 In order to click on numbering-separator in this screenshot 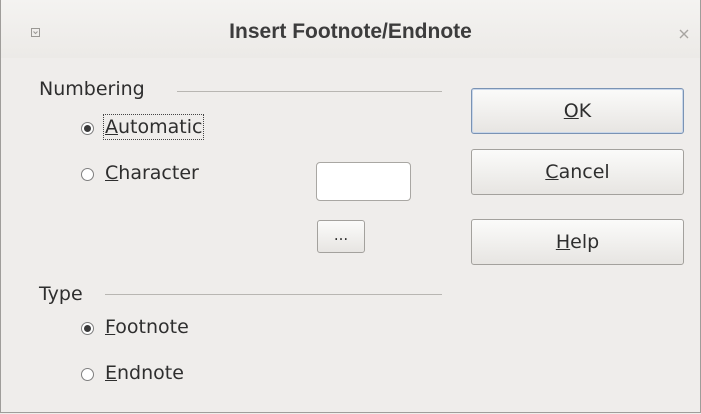, I will do `click(309, 91)`.